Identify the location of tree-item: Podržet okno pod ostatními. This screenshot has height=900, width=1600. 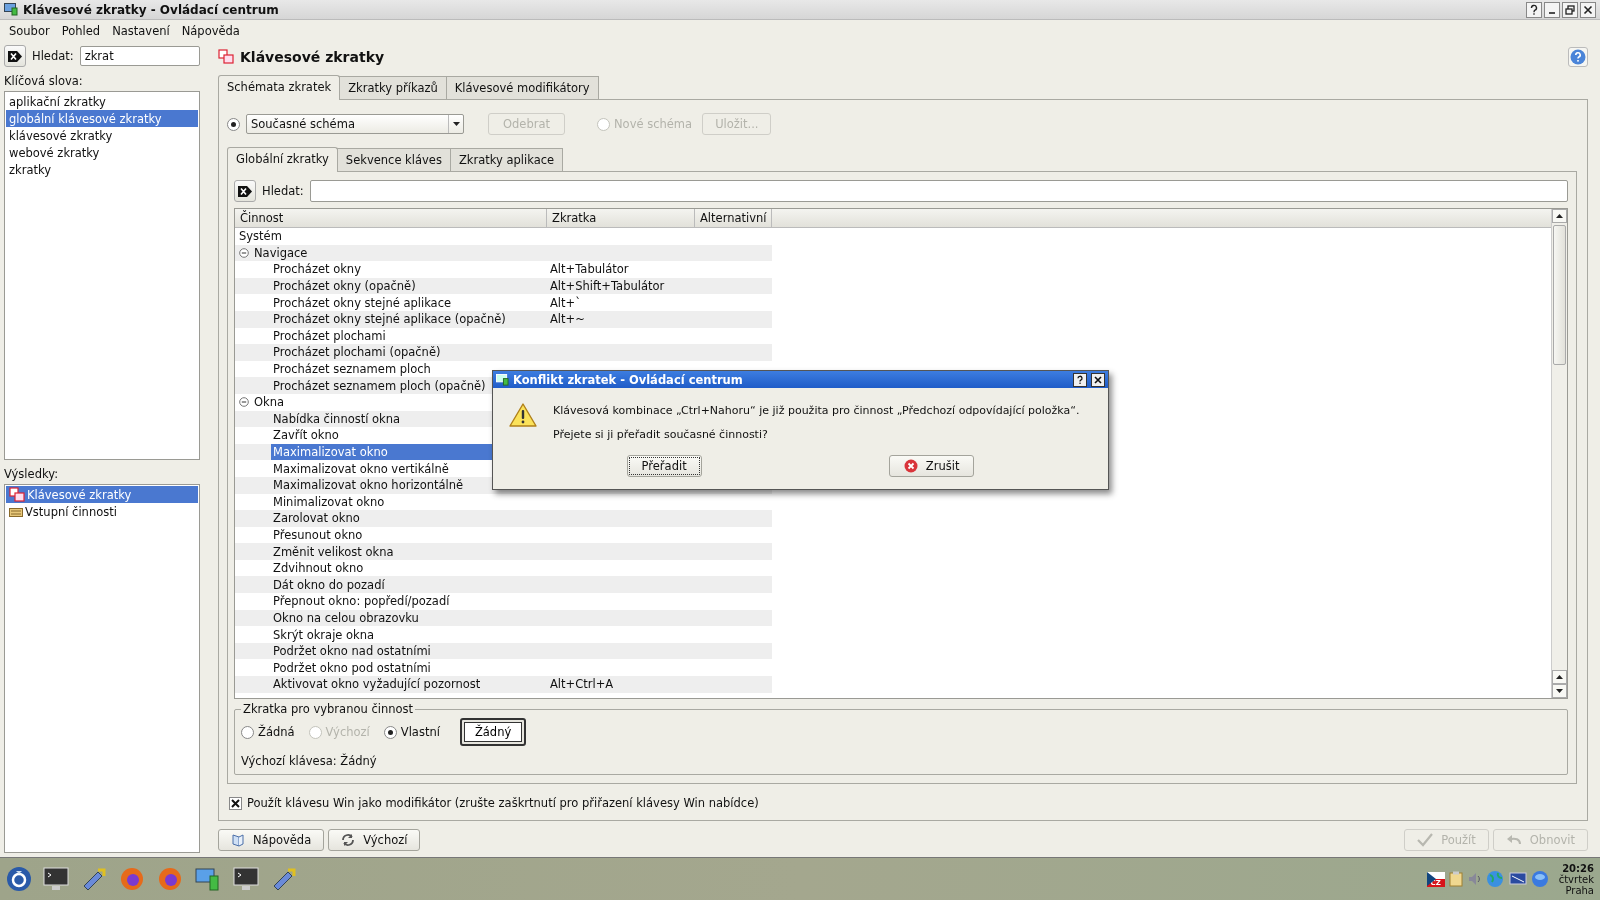
(409, 668).